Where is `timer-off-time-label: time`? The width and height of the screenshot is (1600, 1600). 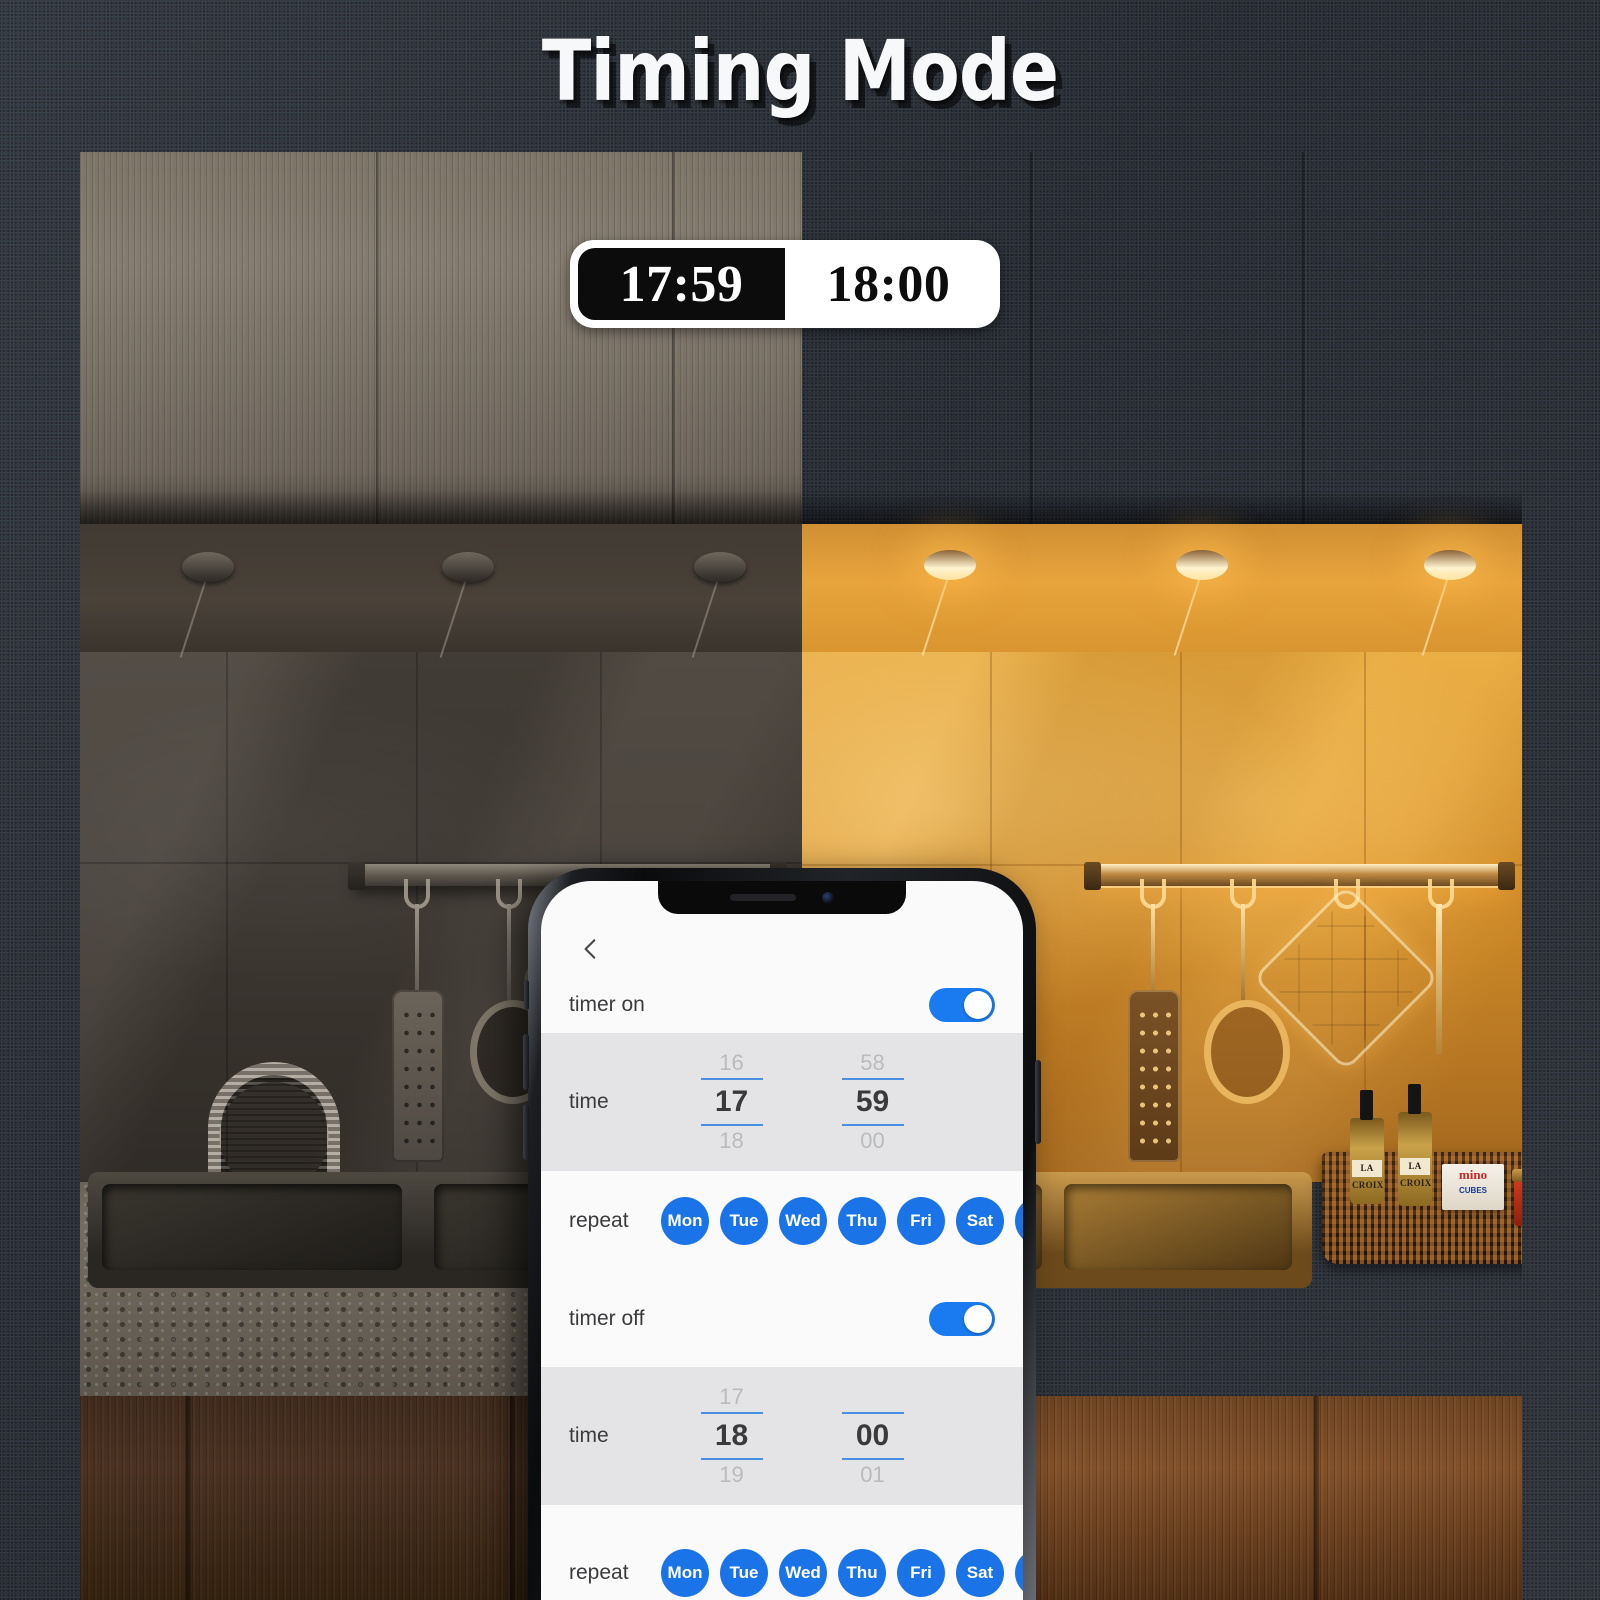
timer-off-time-label: time is located at coordinates (589, 1435).